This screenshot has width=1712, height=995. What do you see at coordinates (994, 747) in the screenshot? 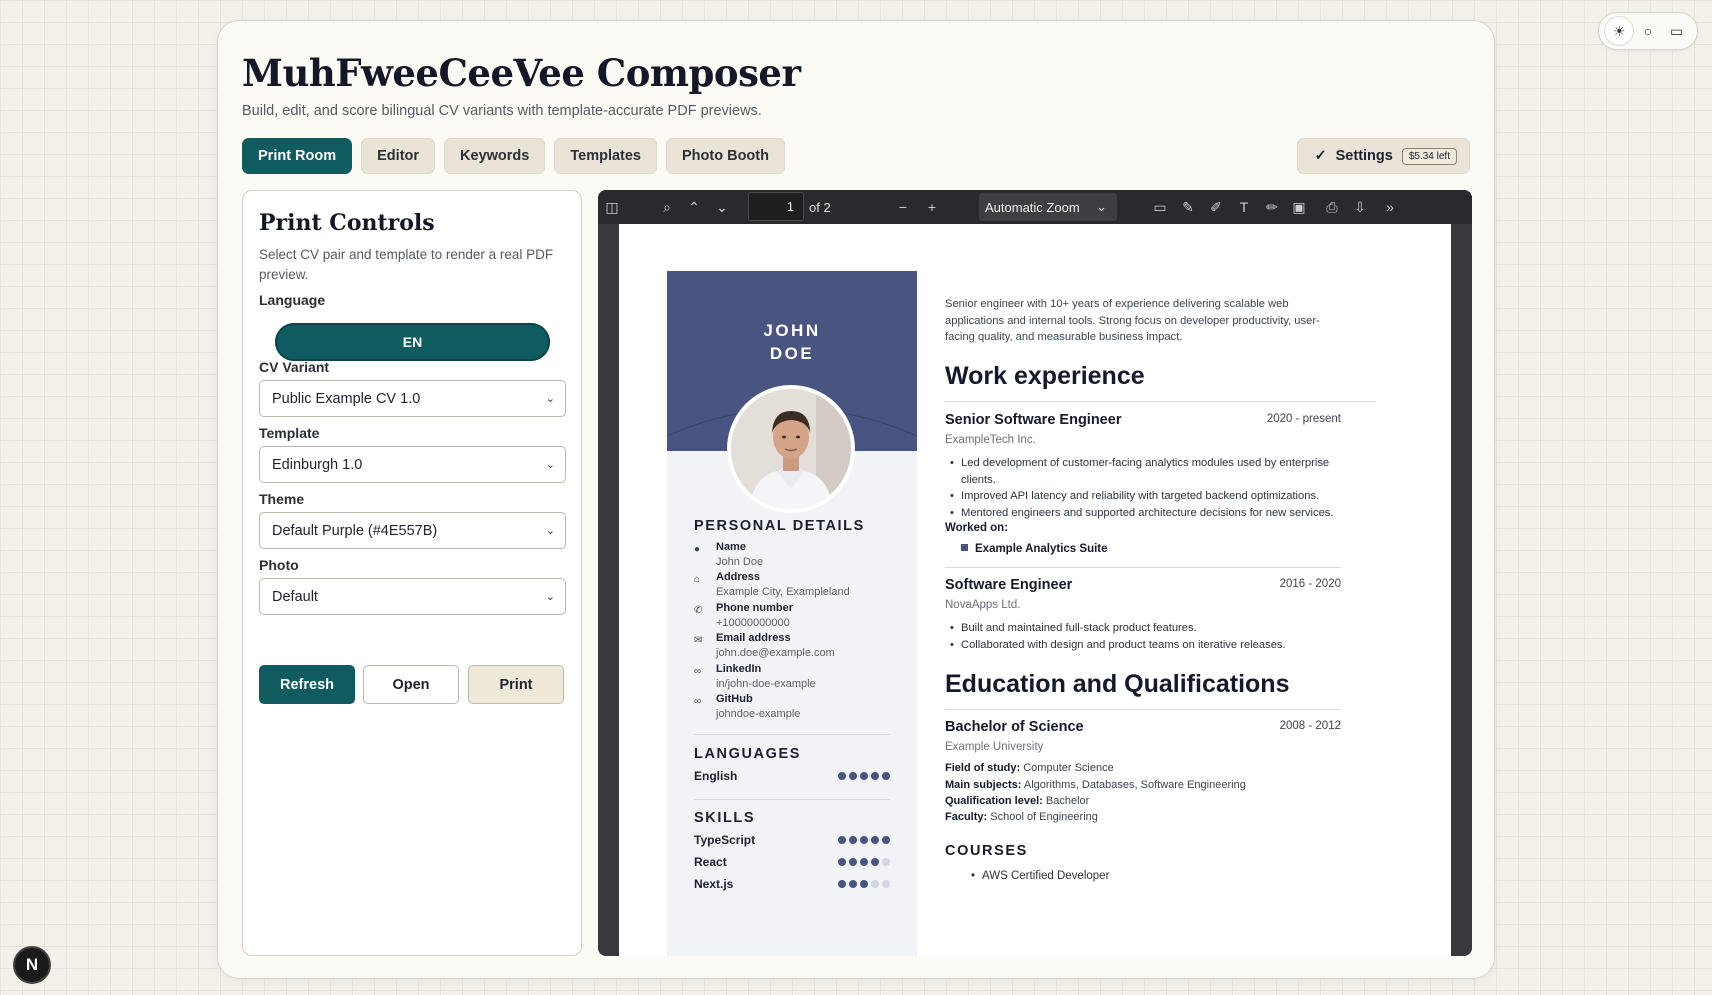
I see `edu-org: Example University` at bounding box center [994, 747].